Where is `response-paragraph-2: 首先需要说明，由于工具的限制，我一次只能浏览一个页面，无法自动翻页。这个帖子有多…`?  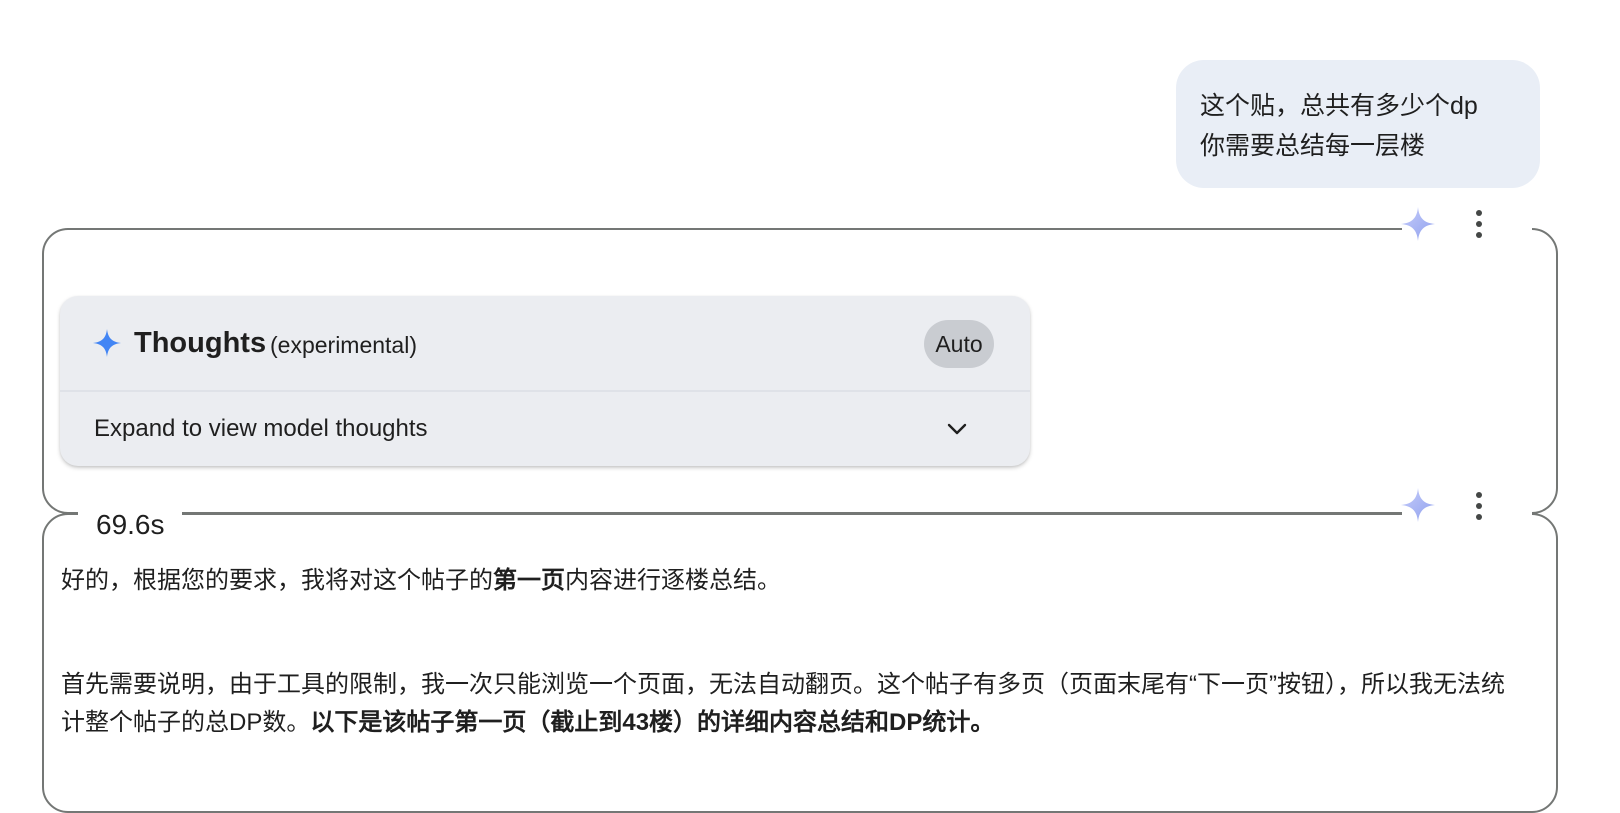
response-paragraph-2: 首先需要说明，由于工具的限制，我一次只能浏览一个页面，无法自动翻页。这个帖子有多… is located at coordinates (791, 704).